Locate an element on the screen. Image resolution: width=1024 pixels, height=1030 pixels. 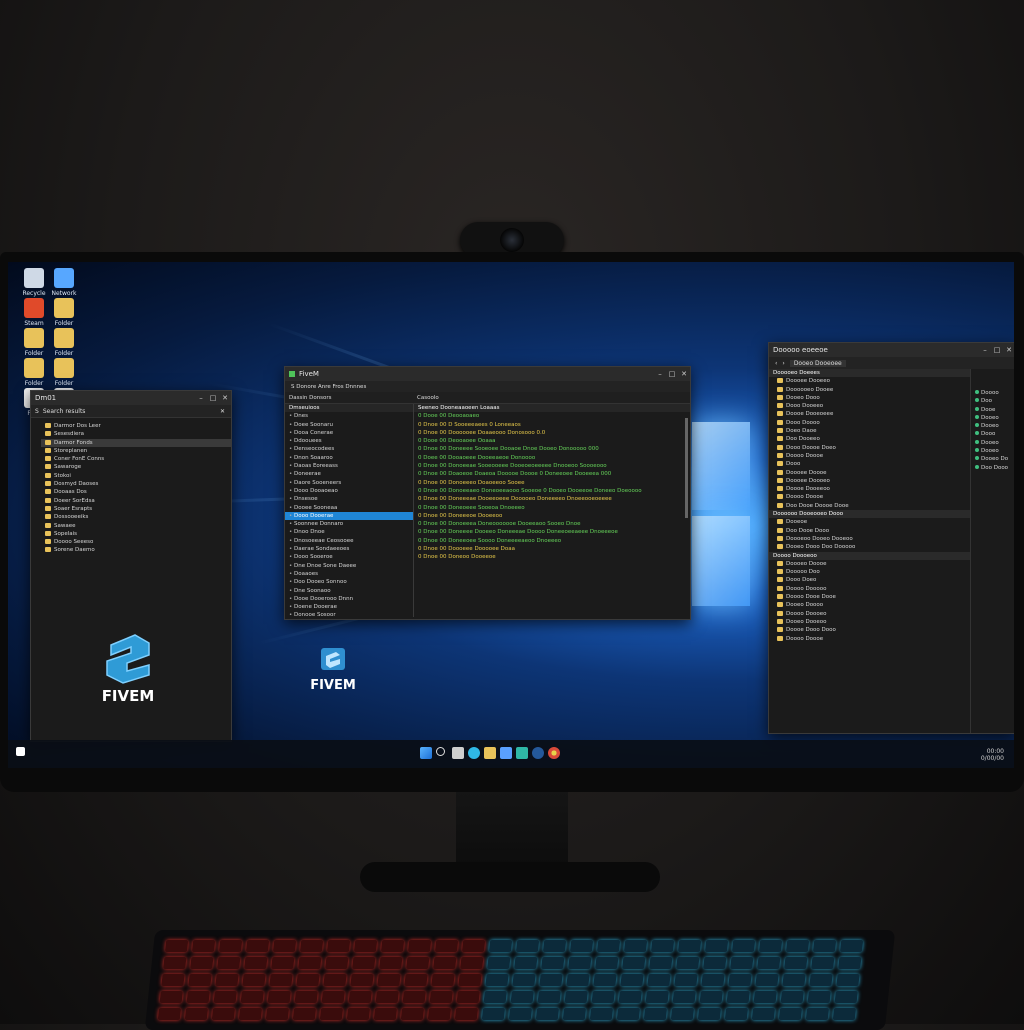
folder-row: Doooooeo Dooee is located at coordinates (869, 390).